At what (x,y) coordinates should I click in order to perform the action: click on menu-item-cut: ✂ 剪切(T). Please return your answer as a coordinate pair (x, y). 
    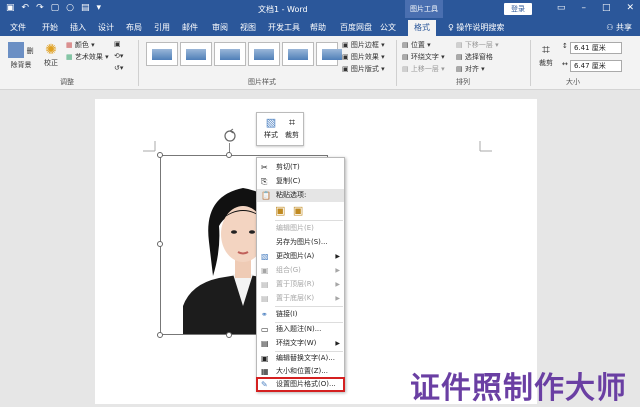
    Looking at the image, I should click on (300, 167).